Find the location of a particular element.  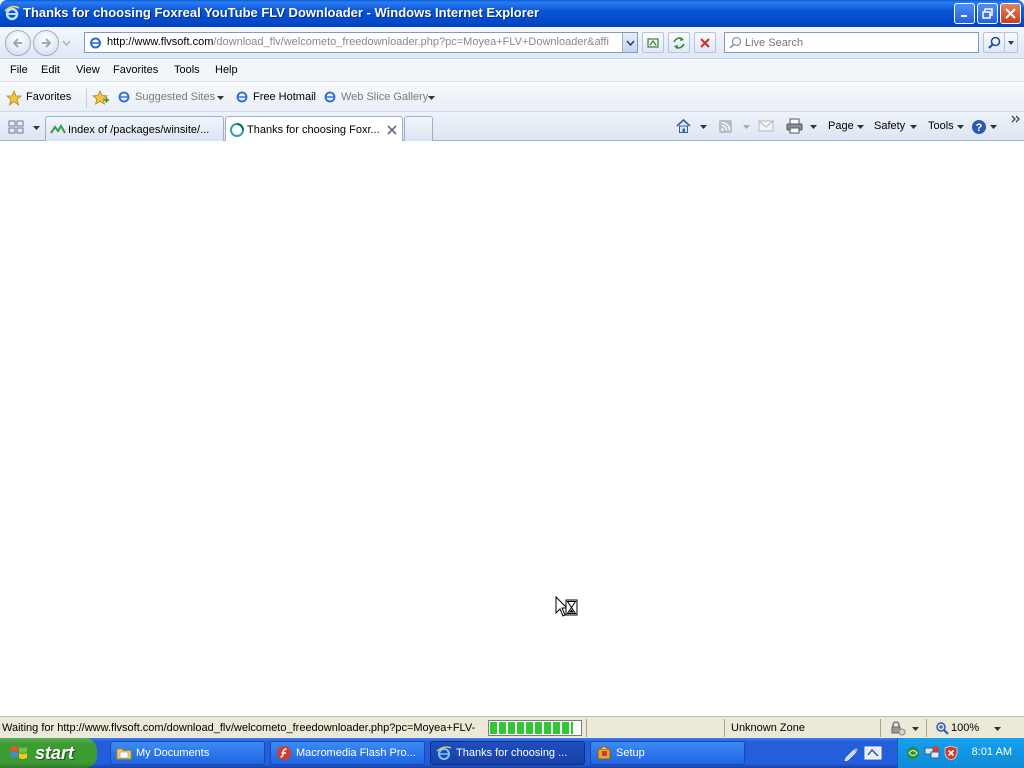

protected-mode-button is located at coordinates (905, 728).